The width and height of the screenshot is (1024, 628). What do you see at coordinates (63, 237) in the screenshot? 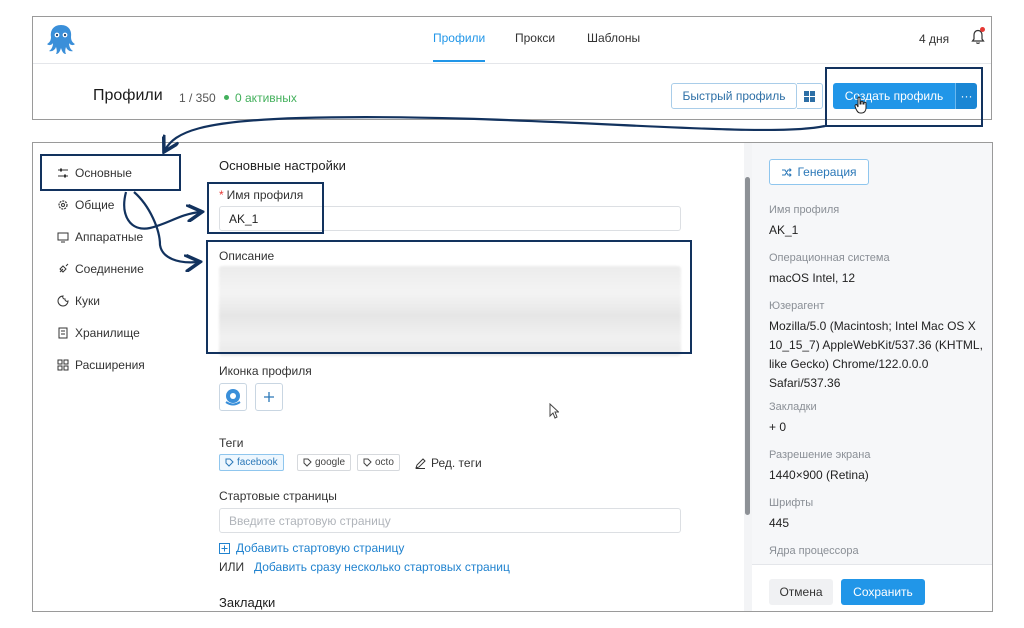
I see `monitor-icon` at bounding box center [63, 237].